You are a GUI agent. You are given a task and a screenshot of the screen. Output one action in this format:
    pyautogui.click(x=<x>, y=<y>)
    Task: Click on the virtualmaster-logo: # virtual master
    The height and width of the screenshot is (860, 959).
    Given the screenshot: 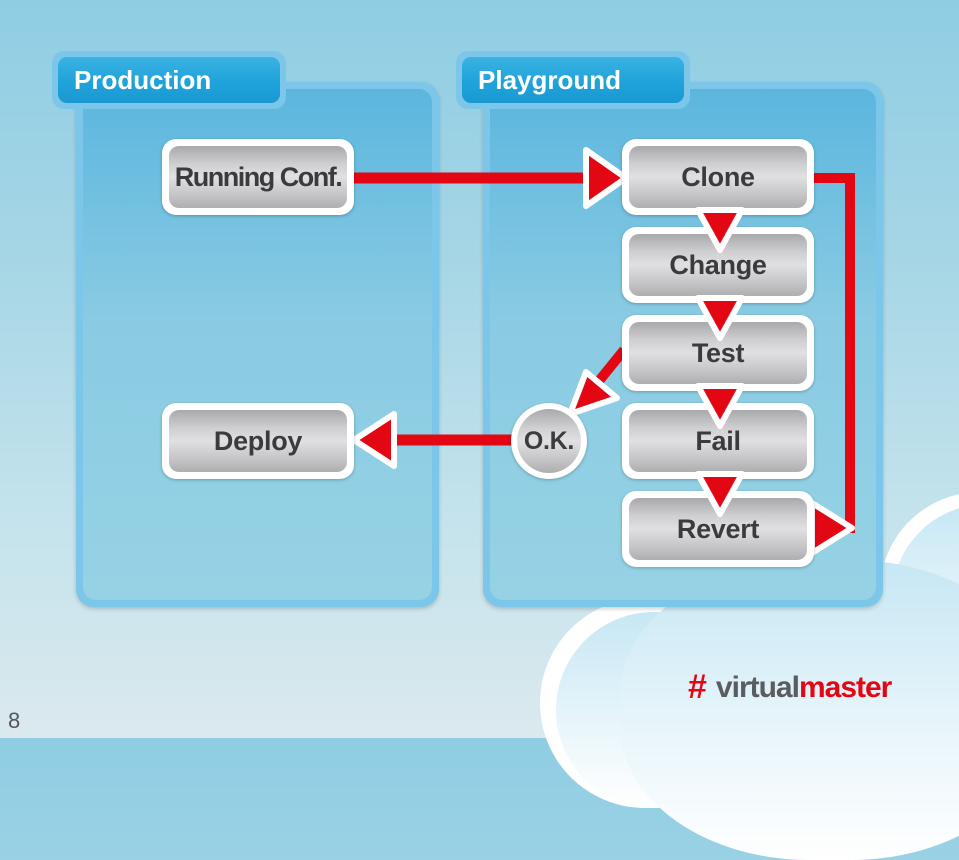 What is the action you would take?
    pyautogui.click(x=790, y=687)
    